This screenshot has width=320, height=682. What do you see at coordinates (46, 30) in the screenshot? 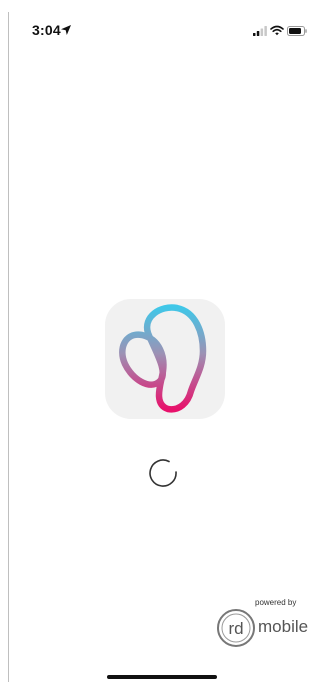
I see `status-time: 3:04` at bounding box center [46, 30].